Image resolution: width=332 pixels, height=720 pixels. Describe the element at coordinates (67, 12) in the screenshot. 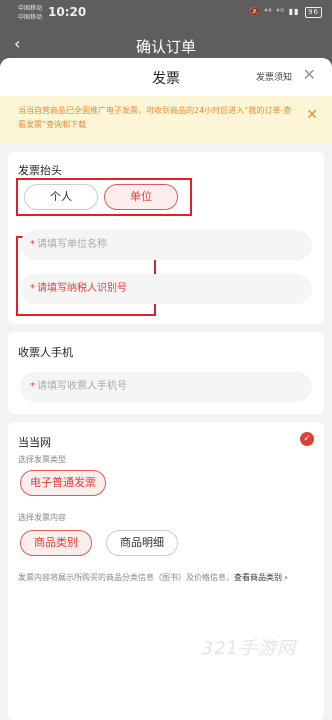

I see `clock: 10:20` at that location.